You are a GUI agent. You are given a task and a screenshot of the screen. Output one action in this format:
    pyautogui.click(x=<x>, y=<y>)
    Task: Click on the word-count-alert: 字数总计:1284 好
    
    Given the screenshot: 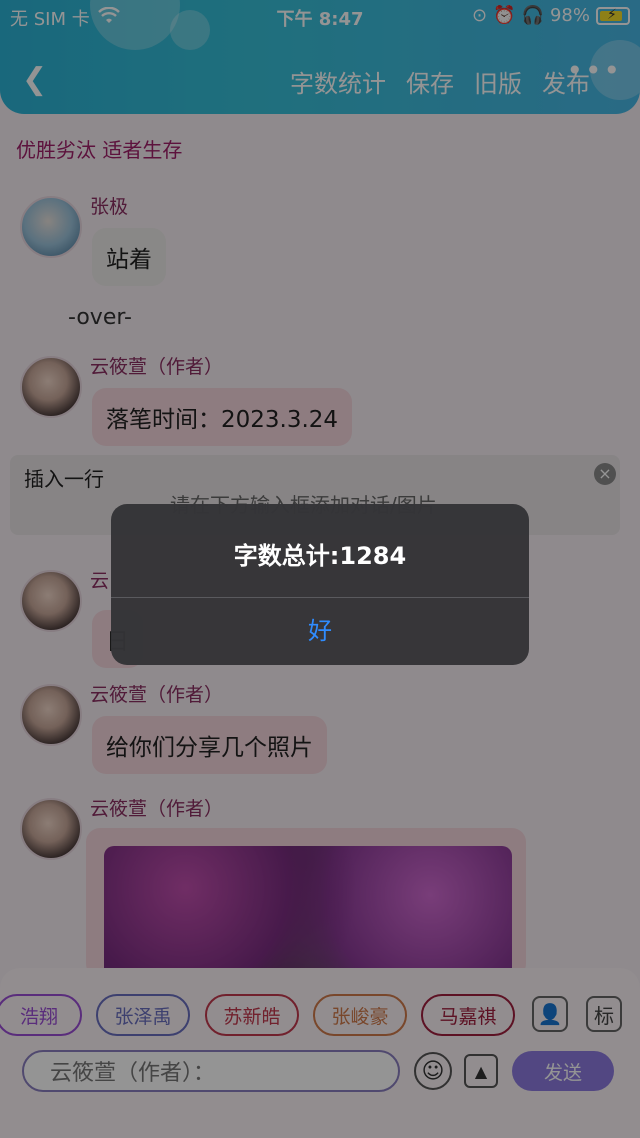 What is the action you would take?
    pyautogui.click(x=320, y=584)
    